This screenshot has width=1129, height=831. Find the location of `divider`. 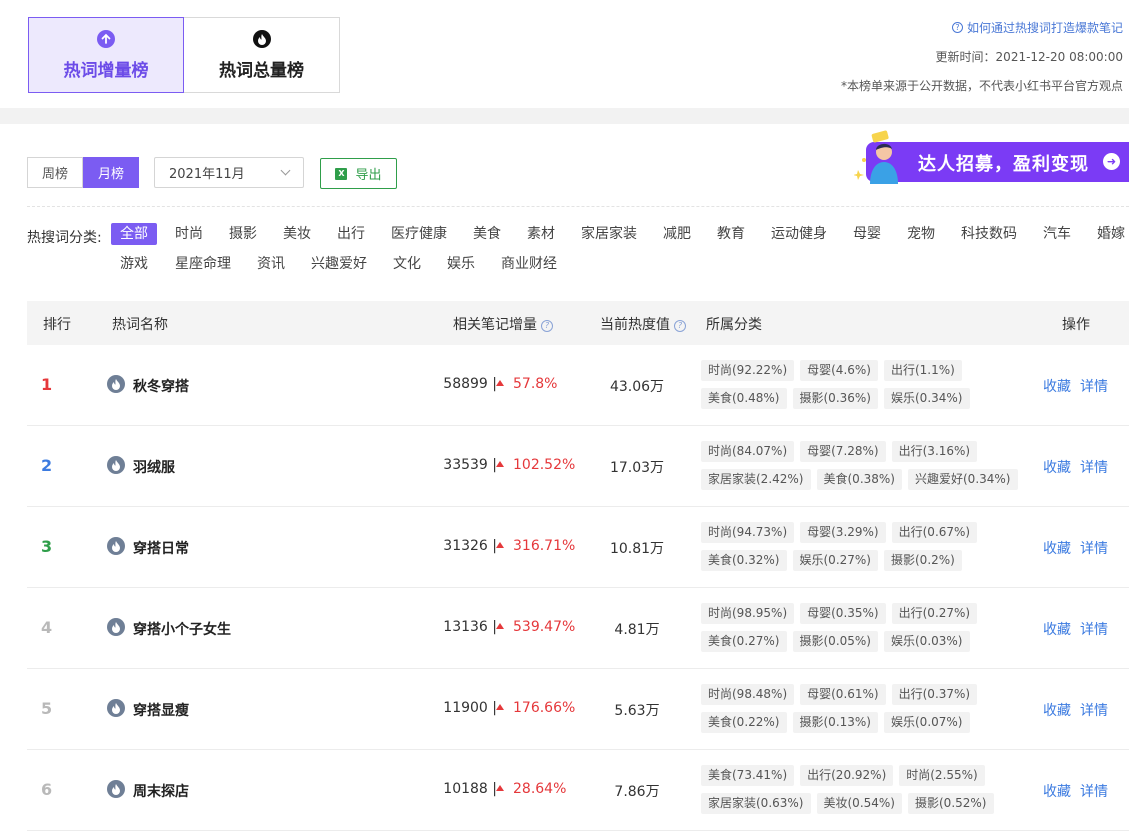

divider is located at coordinates (578, 206).